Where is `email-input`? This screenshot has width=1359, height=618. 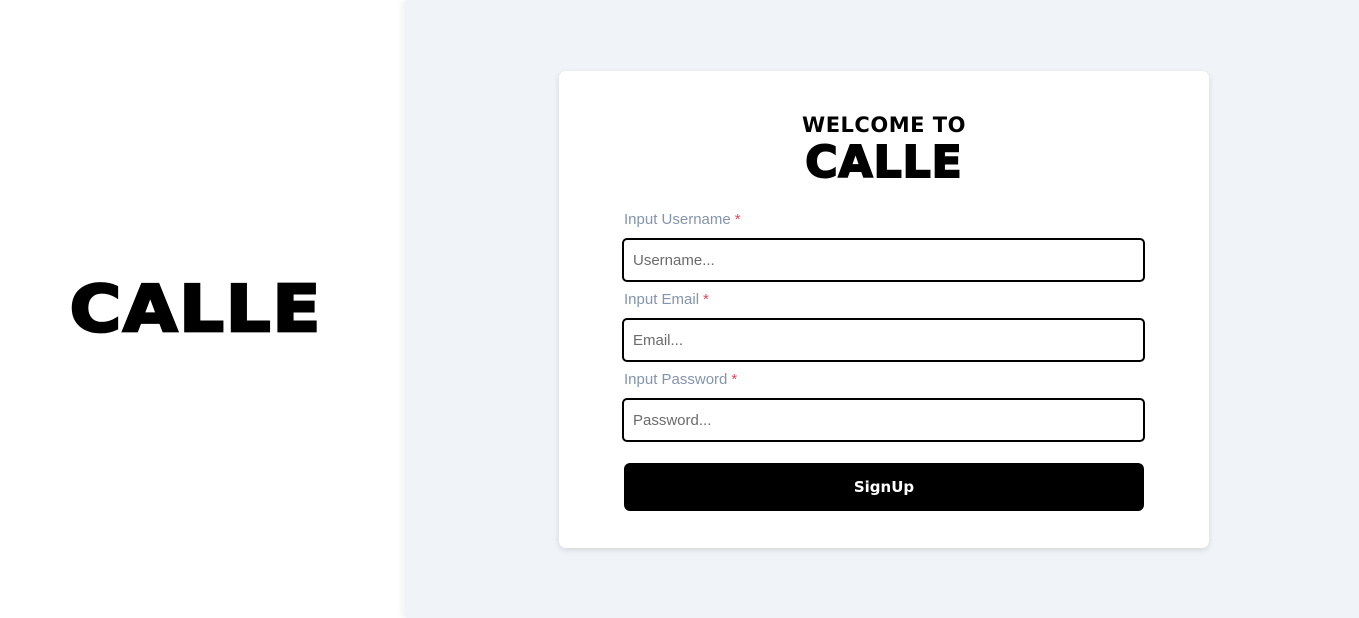 email-input is located at coordinates (883, 340).